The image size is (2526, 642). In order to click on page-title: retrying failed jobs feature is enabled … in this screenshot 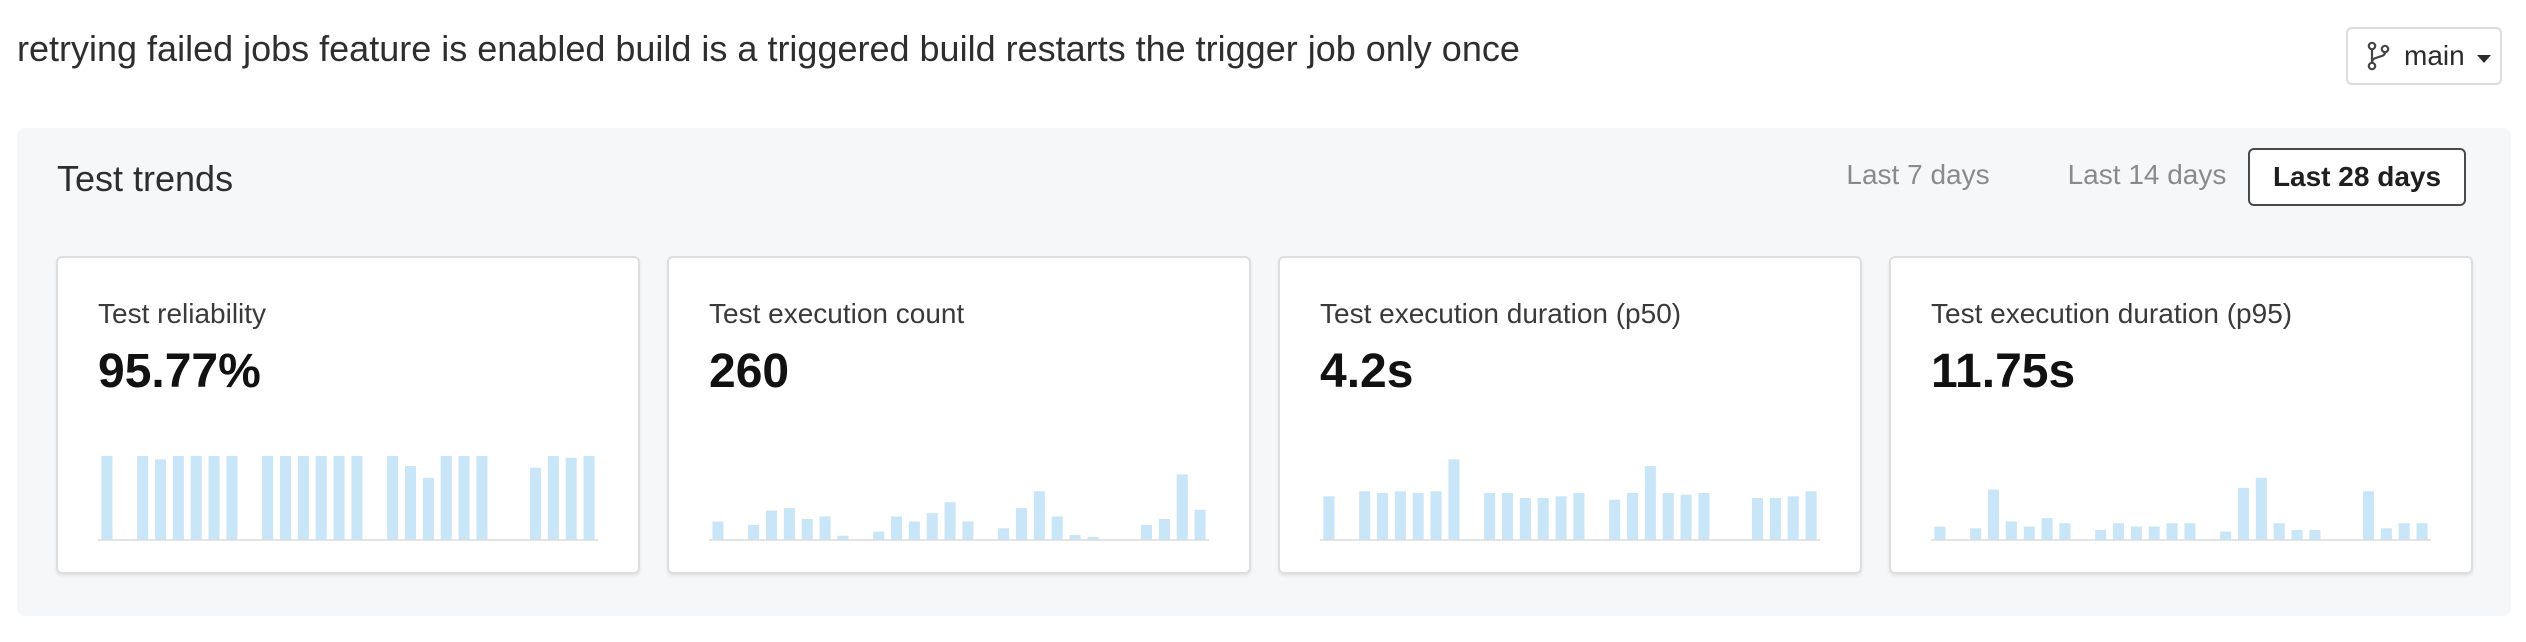, I will do `click(768, 48)`.